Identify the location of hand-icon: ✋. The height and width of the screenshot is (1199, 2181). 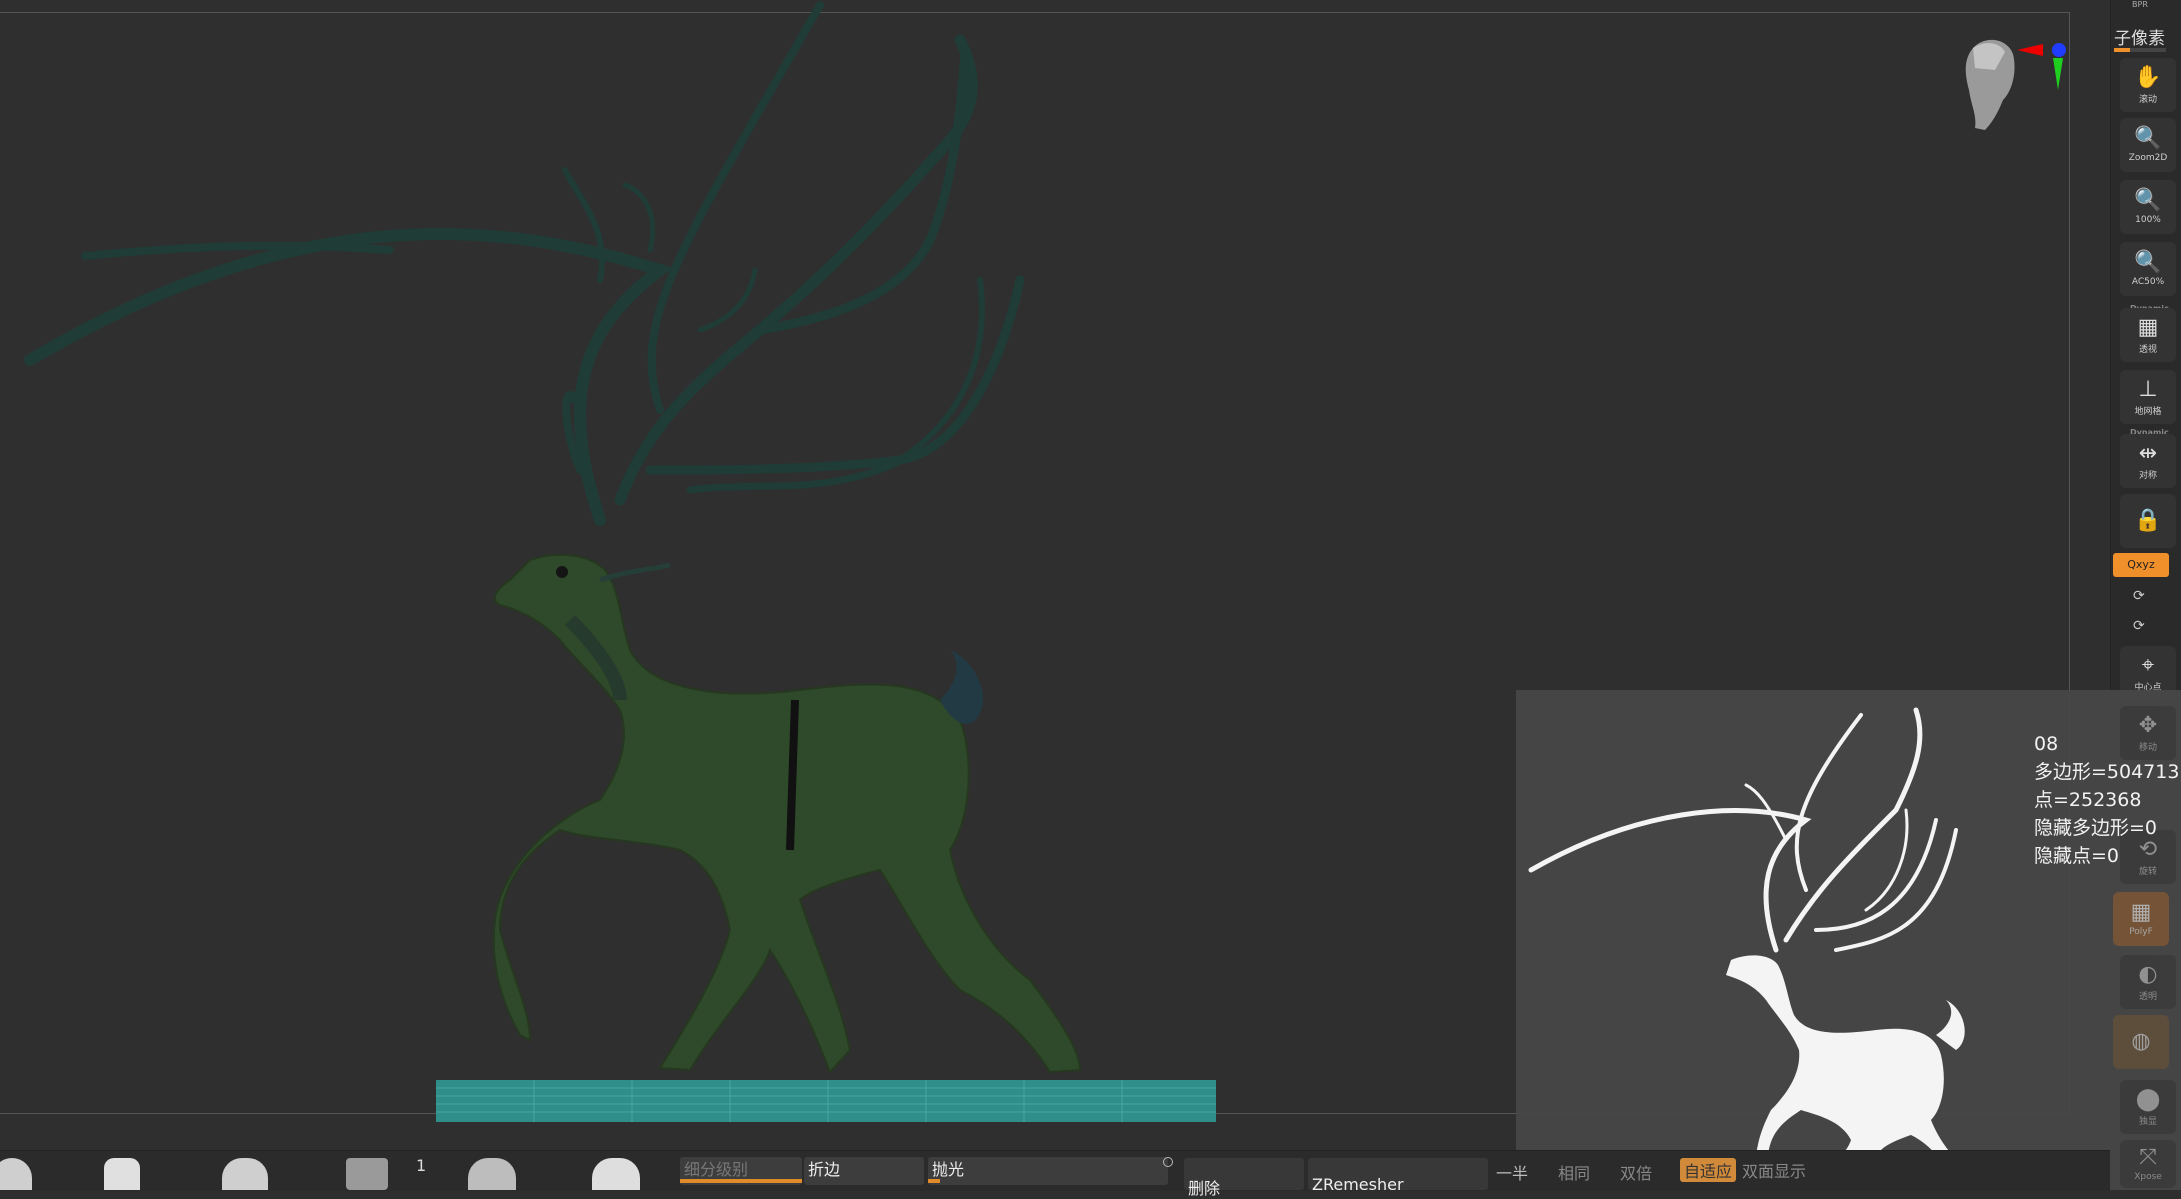
(2148, 77).